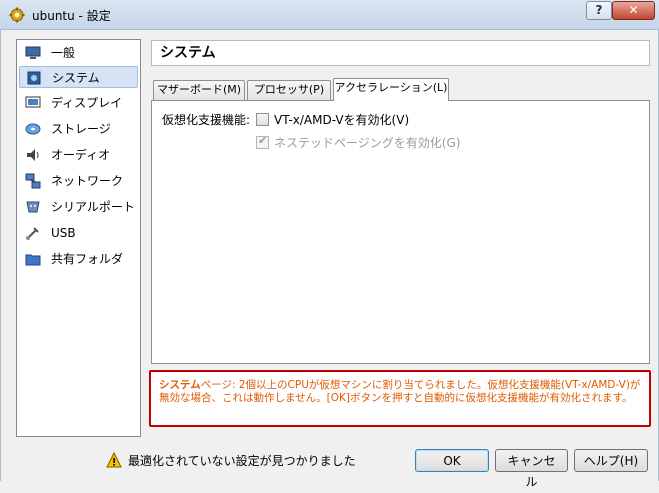 Image resolution: width=659 pixels, height=493 pixels. What do you see at coordinates (289, 90) in the screenshot?
I see `tab-processor: プロセッサ(P)` at bounding box center [289, 90].